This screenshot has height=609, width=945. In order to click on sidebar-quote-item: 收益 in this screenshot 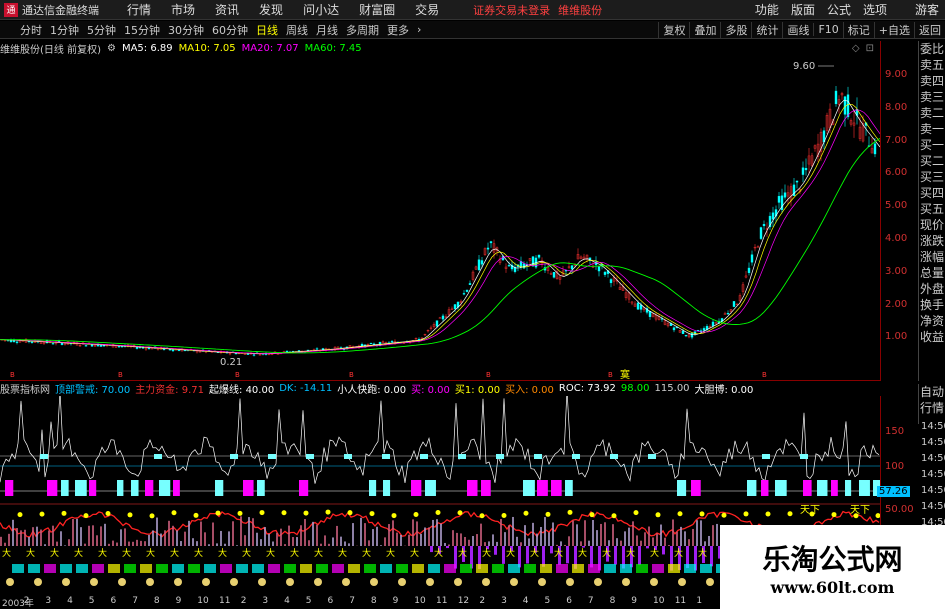, I will do `click(932, 337)`.